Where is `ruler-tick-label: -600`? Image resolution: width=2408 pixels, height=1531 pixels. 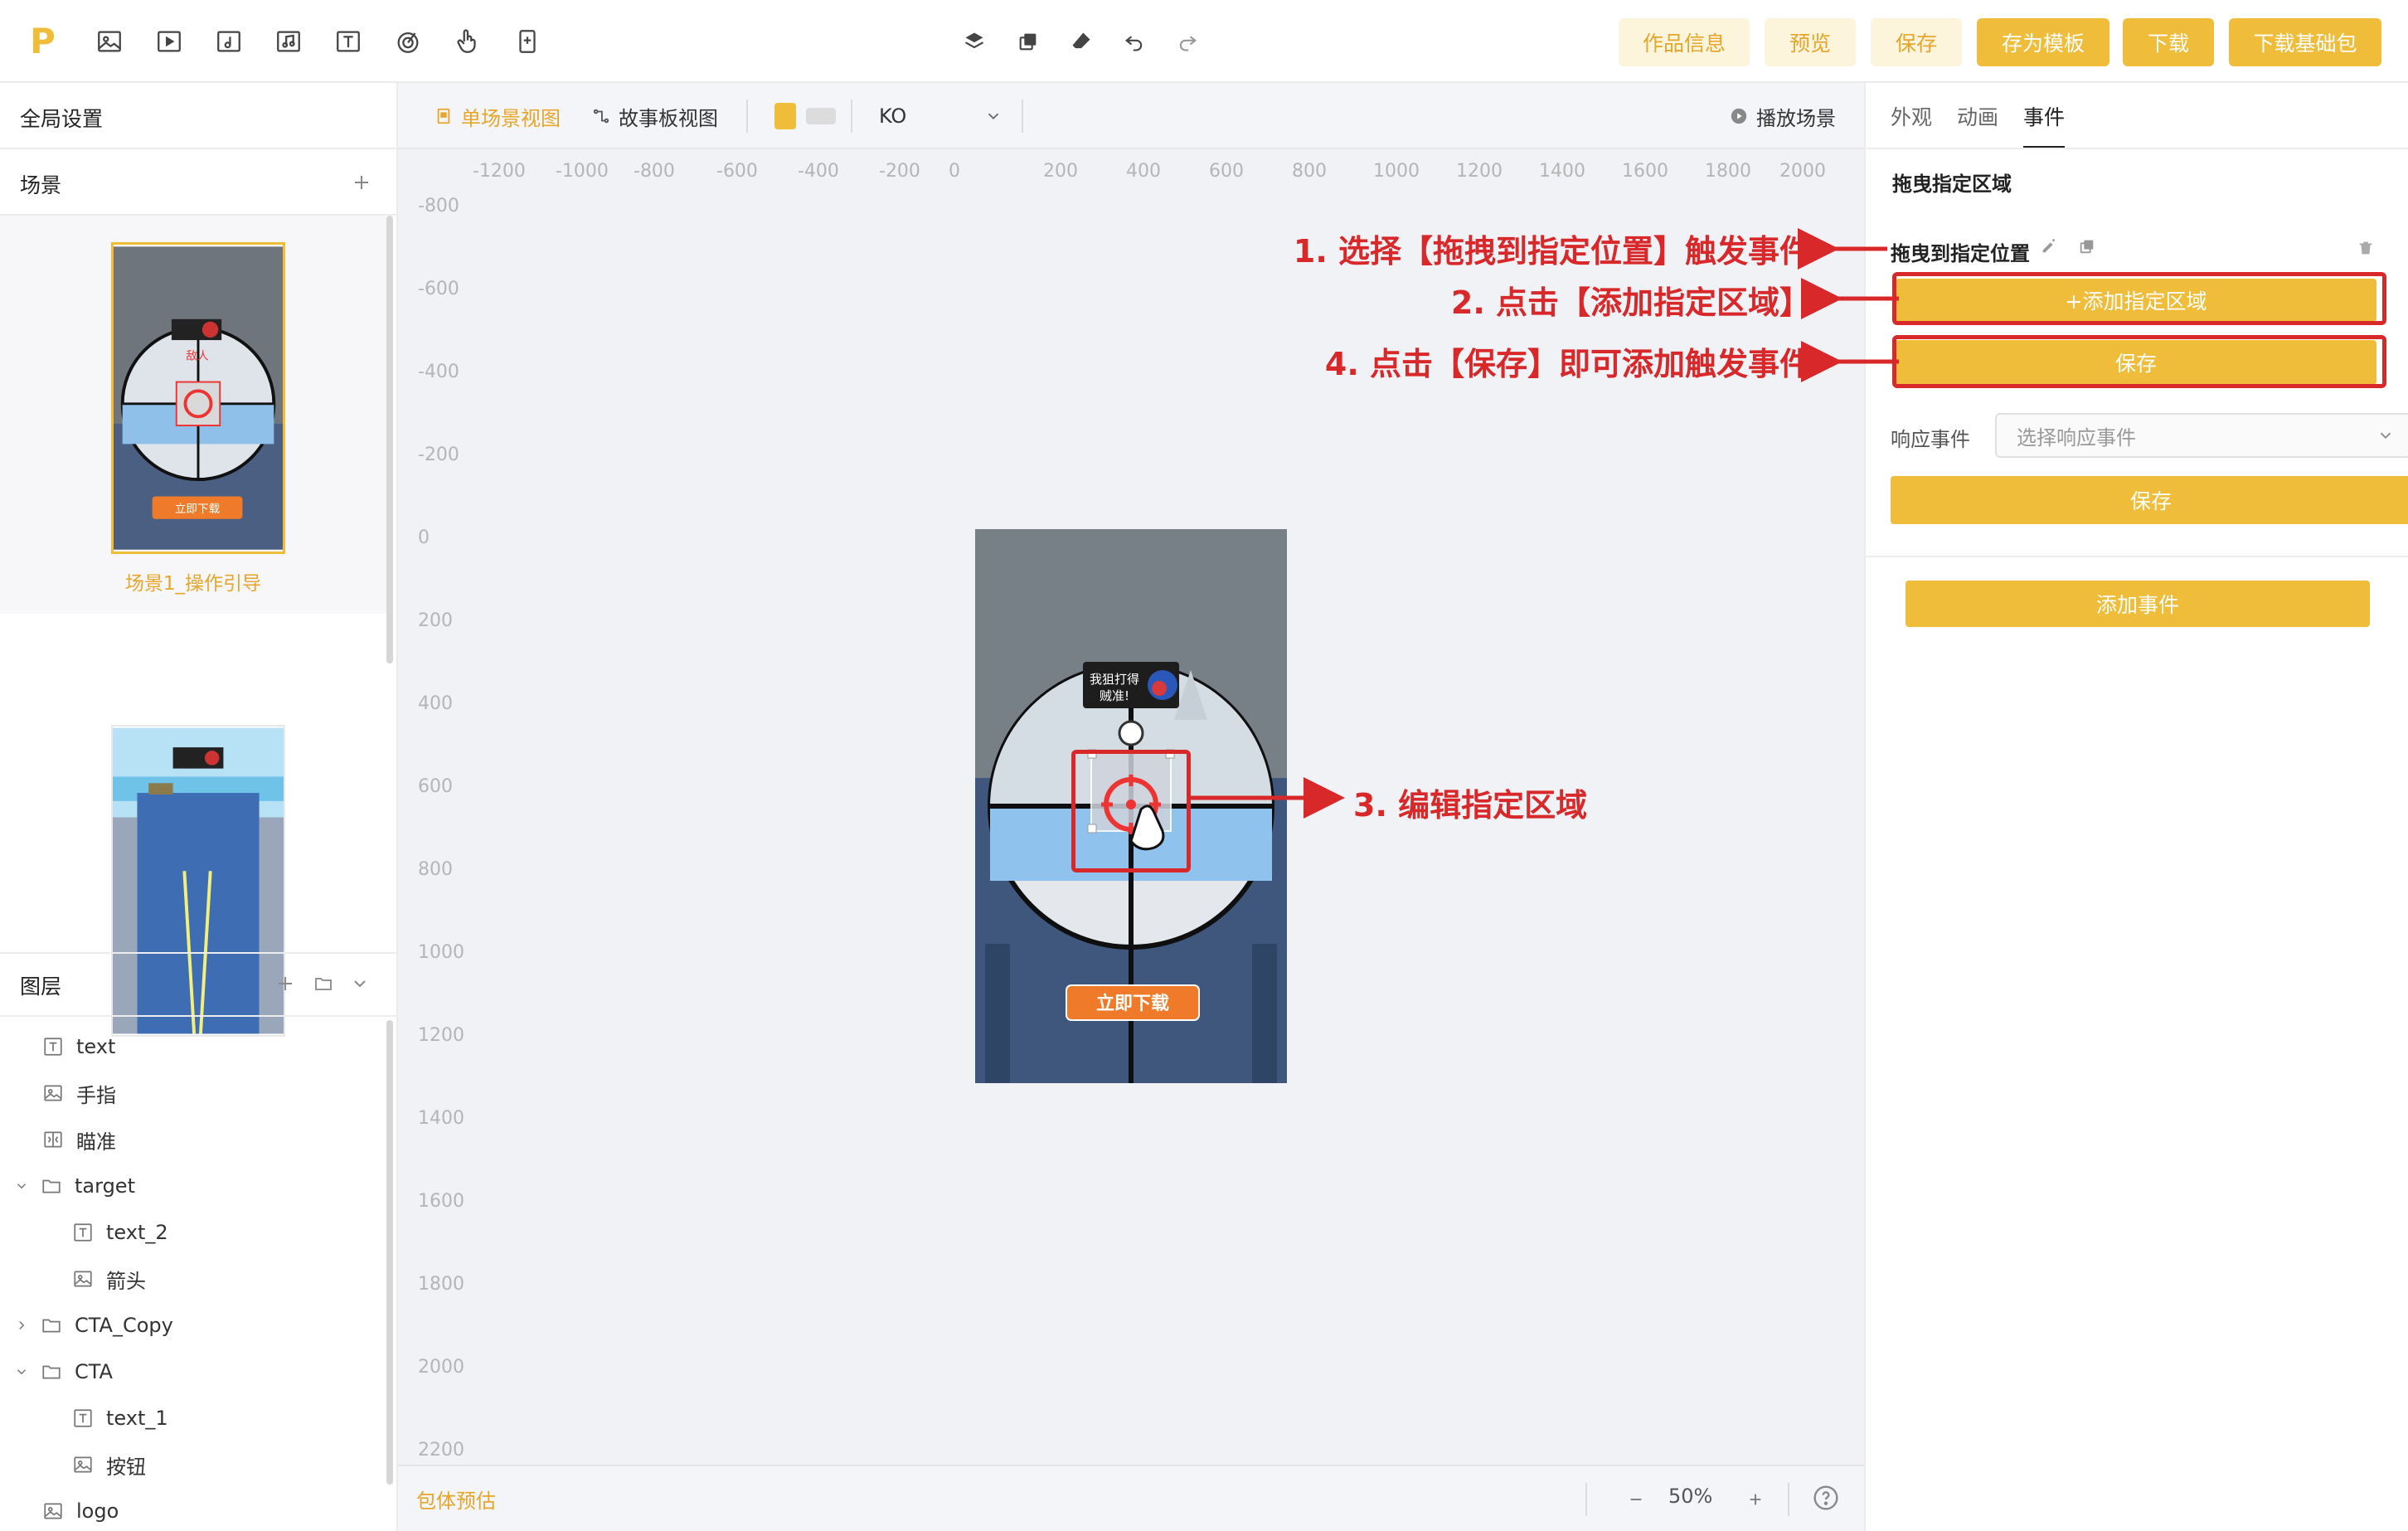 ruler-tick-label: -600 is located at coordinates (439, 289).